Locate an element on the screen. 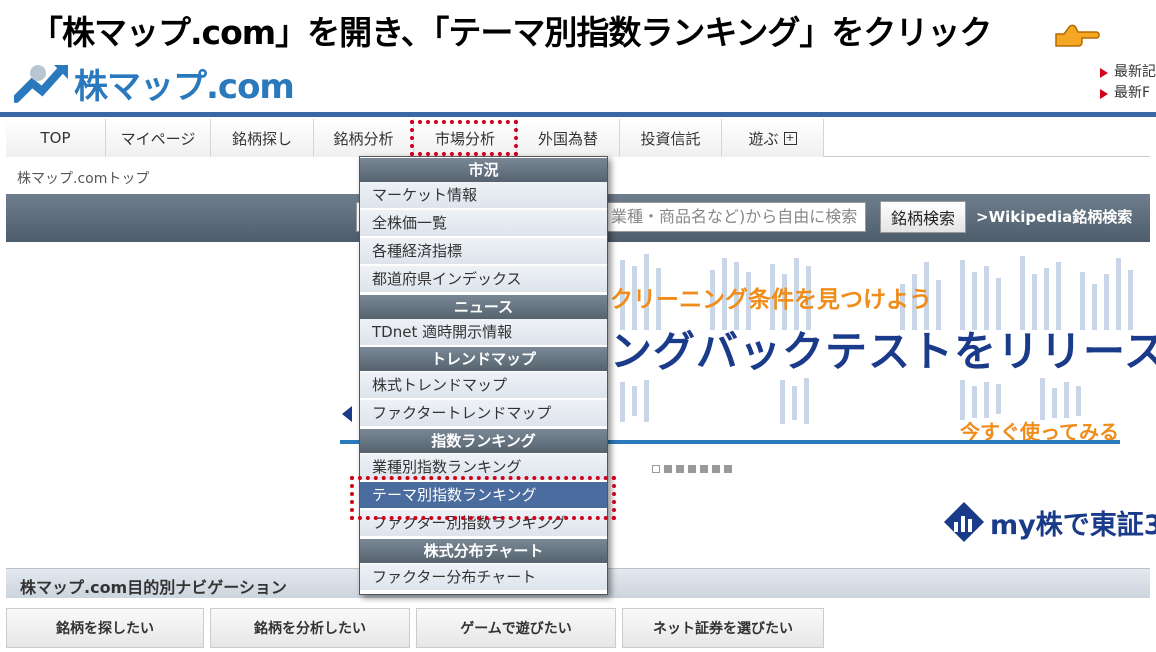 The height and width of the screenshot is (652, 1156). dropdown-section-distribution-chart: 株式分布チャート is located at coordinates (483, 551).